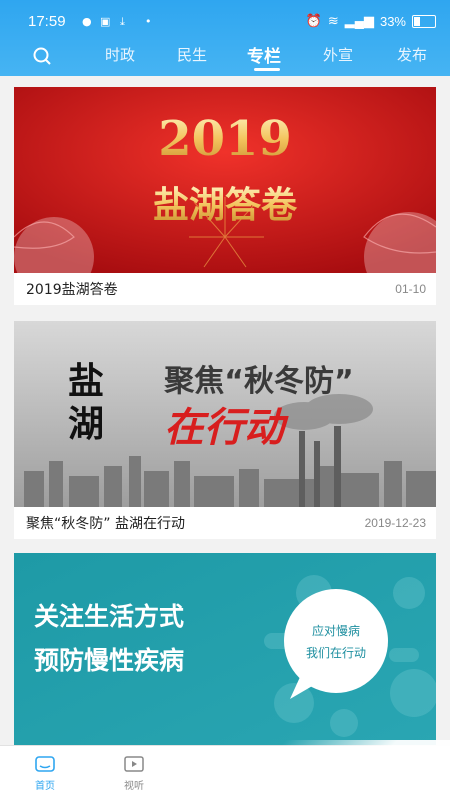 The image size is (450, 800). Describe the element at coordinates (45, 764) in the screenshot. I see `home-icon` at that location.